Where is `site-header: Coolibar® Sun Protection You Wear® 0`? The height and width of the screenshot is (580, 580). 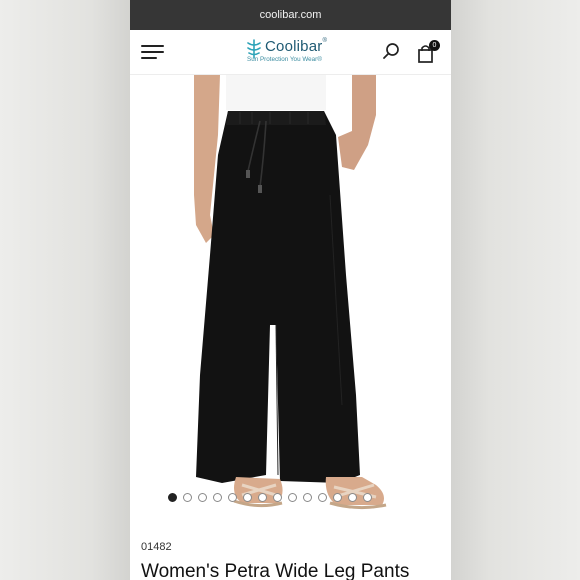 site-header: Coolibar® Sun Protection You Wear® 0 is located at coordinates (290, 52).